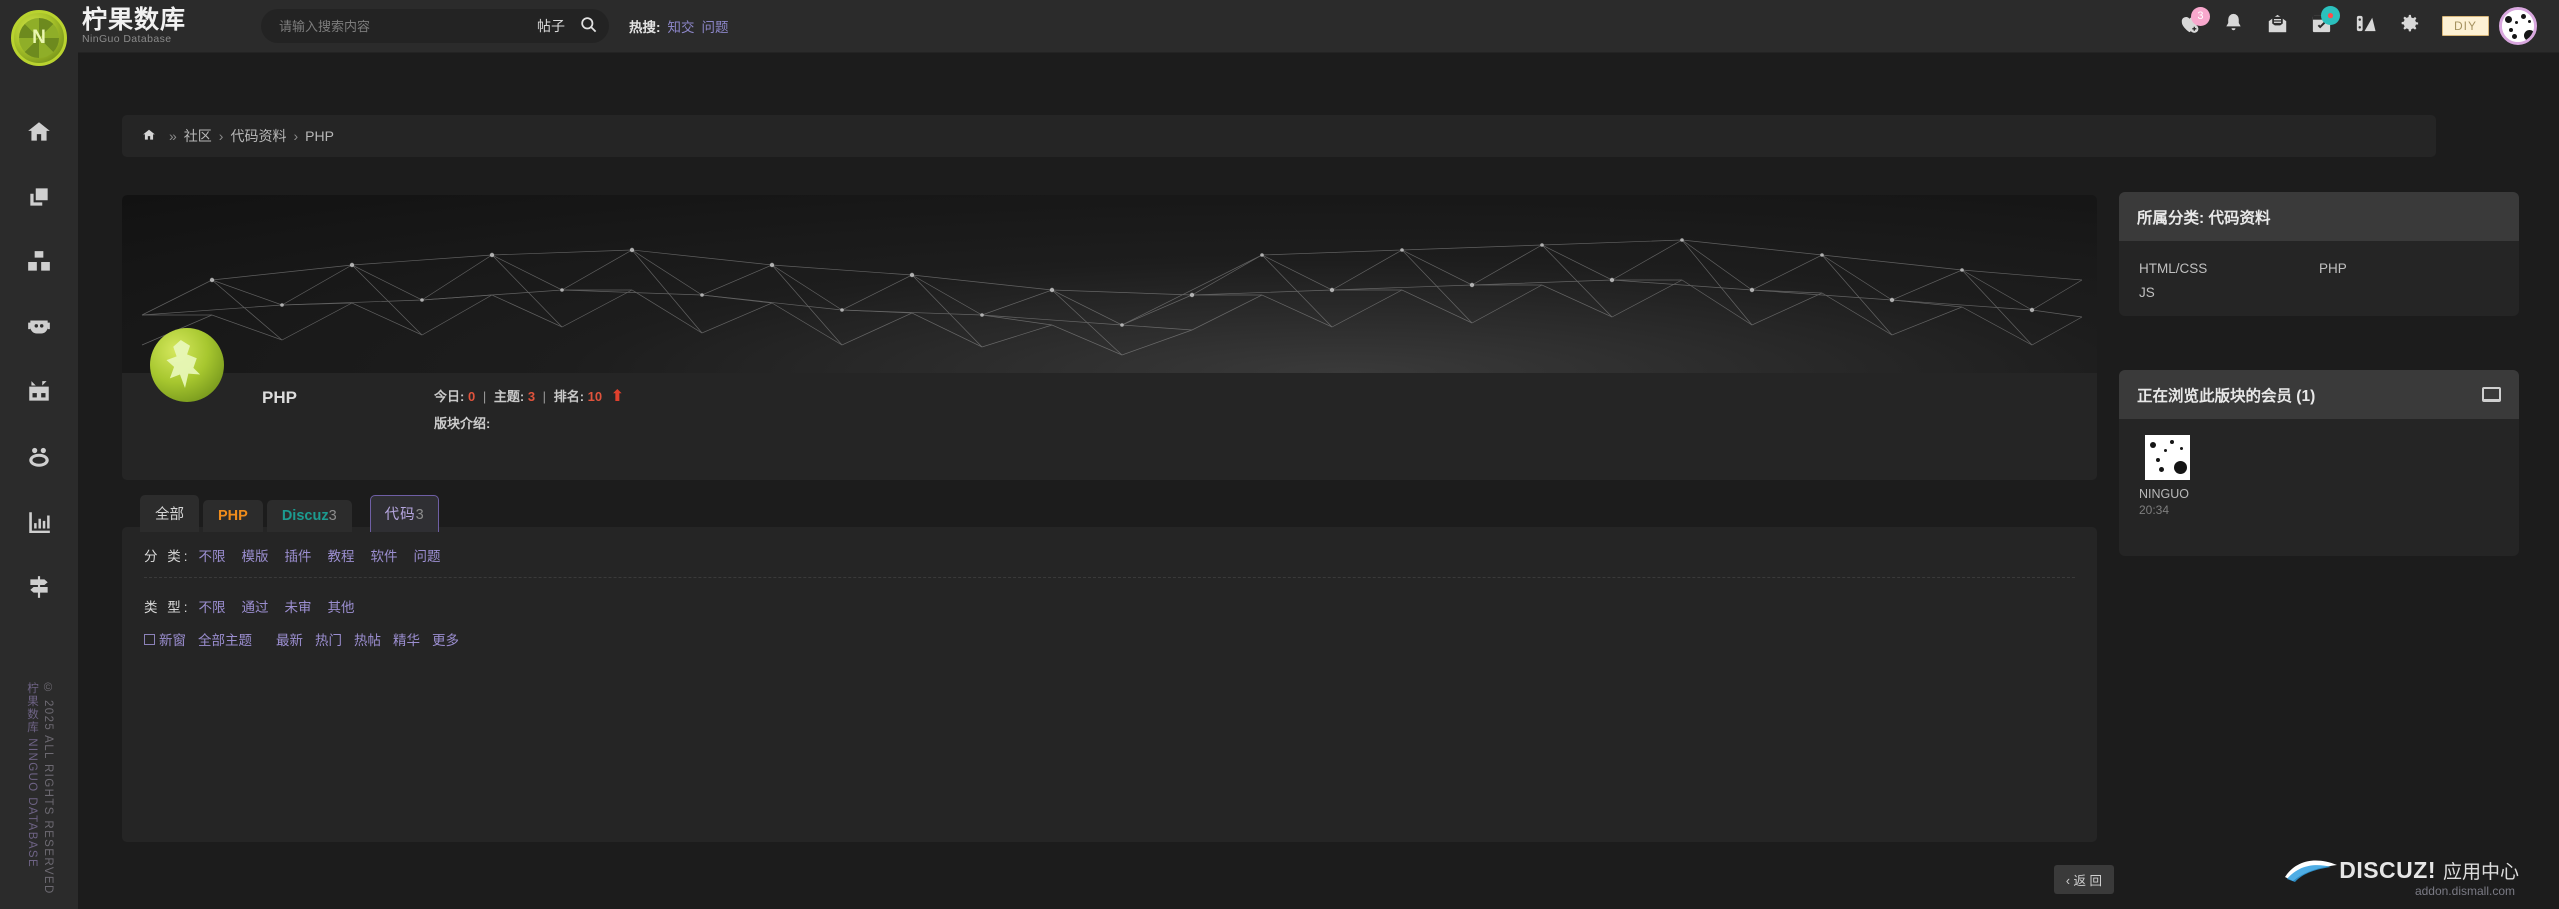  I want to click on tasks-button: ●, so click(2322, 26).